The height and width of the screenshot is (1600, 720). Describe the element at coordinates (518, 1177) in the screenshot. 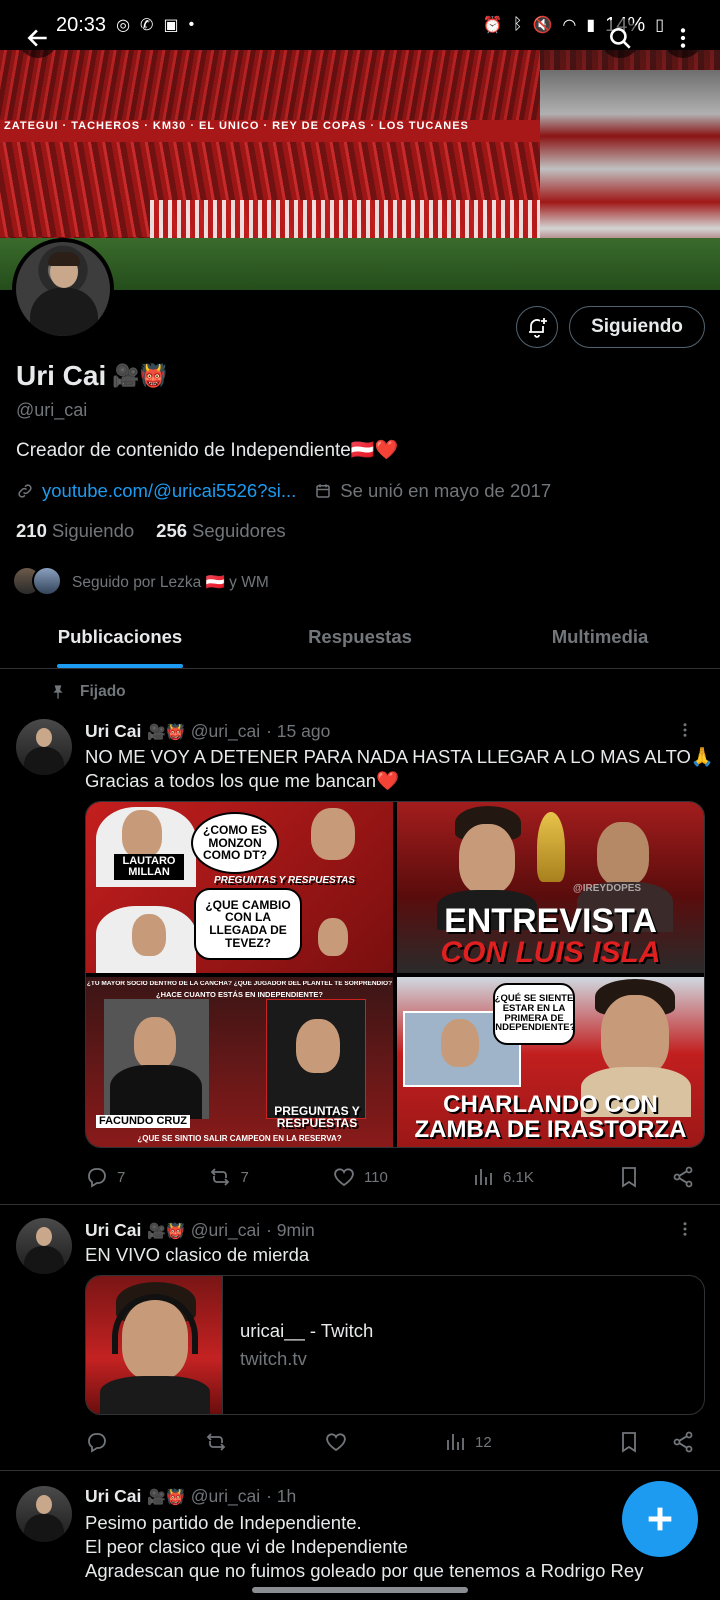

I see `view-count: 6.1K` at that location.